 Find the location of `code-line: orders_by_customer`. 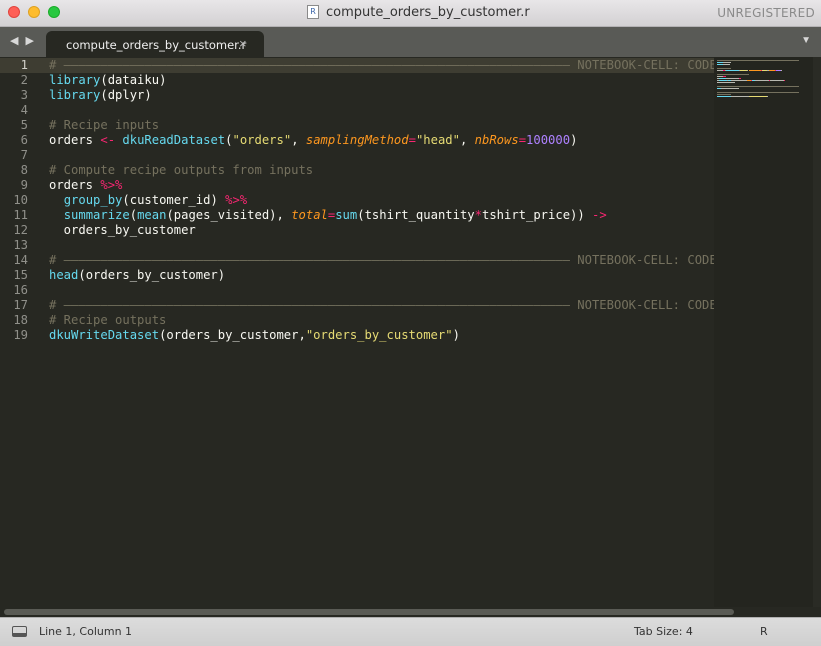

code-line: orders_by_customer is located at coordinates (122, 230).